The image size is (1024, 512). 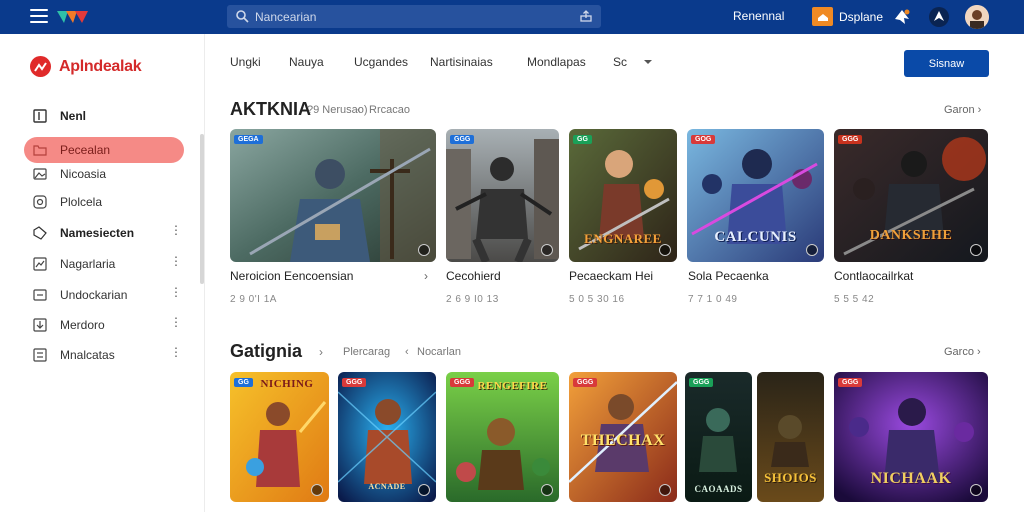 What do you see at coordinates (790, 477) in the screenshot?
I see `game-cover-title: SHOIOS` at bounding box center [790, 477].